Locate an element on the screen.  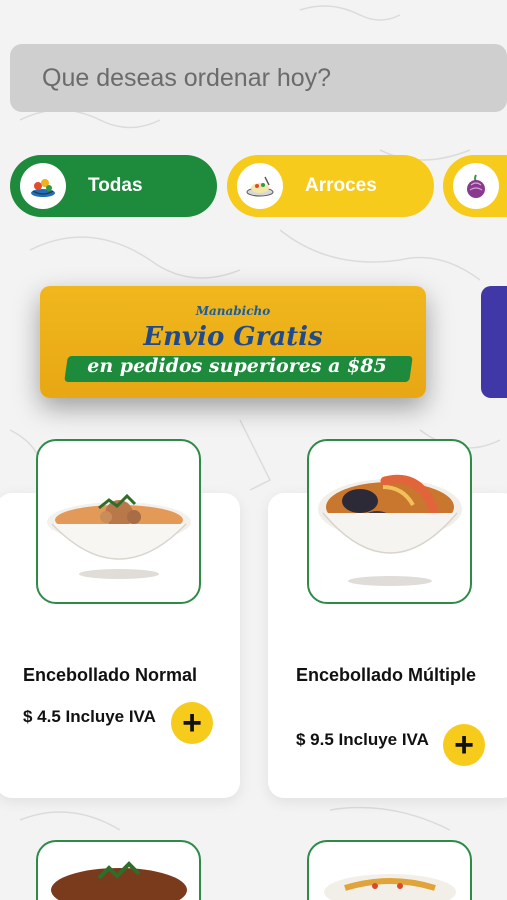
banner-headline: Envio Gratis is located at coordinates (233, 337).